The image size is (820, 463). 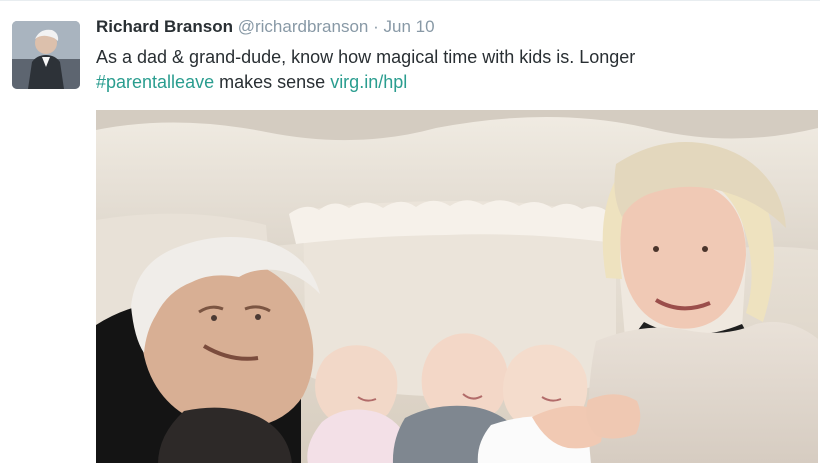 I want to click on avatar, so click(x=46, y=55).